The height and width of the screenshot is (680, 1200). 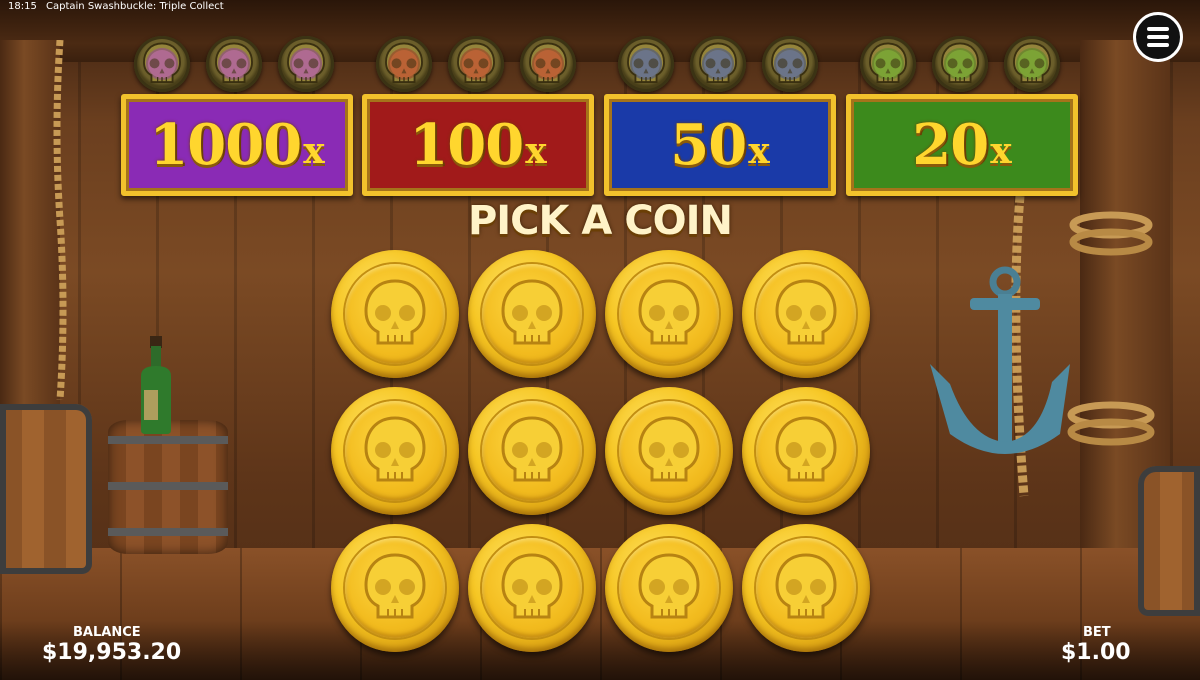 I want to click on jackpot-value: 100, so click(x=466, y=145).